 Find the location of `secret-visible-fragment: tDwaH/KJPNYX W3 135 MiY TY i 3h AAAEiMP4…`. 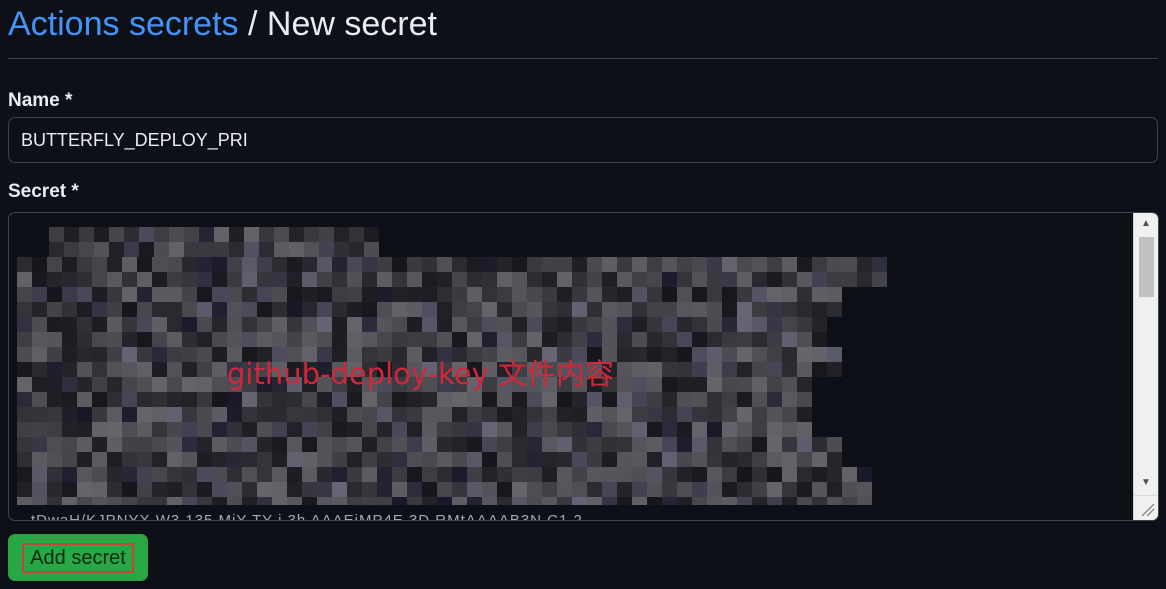

secret-visible-fragment: tDwaH/KJPNYX W3 135 MiY TY i 3h AAAEiMP4… is located at coordinates (307, 516).